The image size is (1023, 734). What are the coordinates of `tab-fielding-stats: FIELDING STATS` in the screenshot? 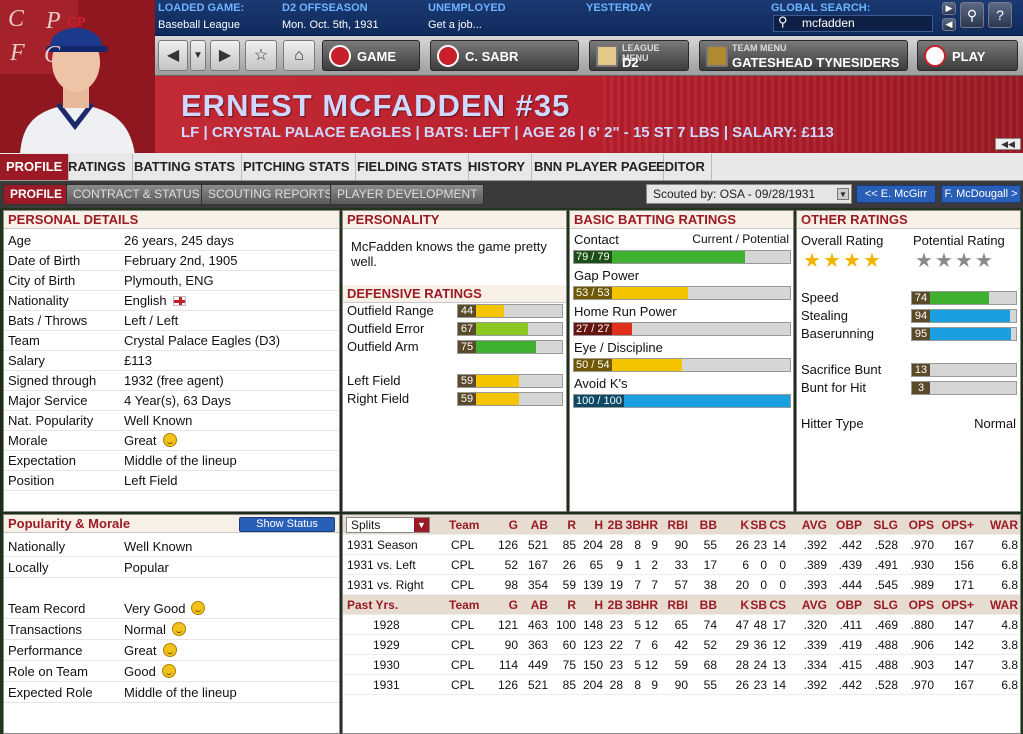 It's located at (410, 167).